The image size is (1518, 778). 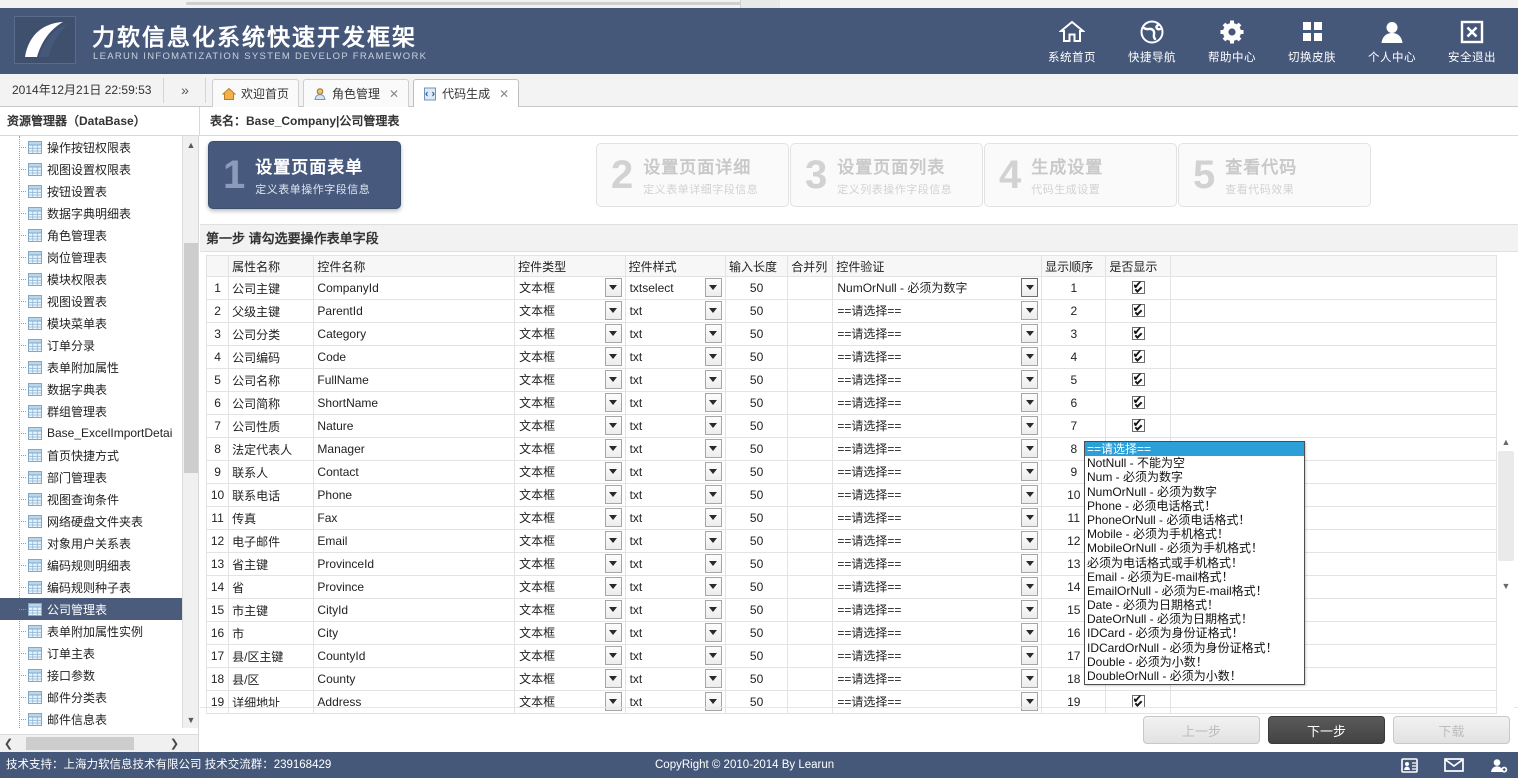 I want to click on scrollbar-thumb, so click(x=191, y=358).